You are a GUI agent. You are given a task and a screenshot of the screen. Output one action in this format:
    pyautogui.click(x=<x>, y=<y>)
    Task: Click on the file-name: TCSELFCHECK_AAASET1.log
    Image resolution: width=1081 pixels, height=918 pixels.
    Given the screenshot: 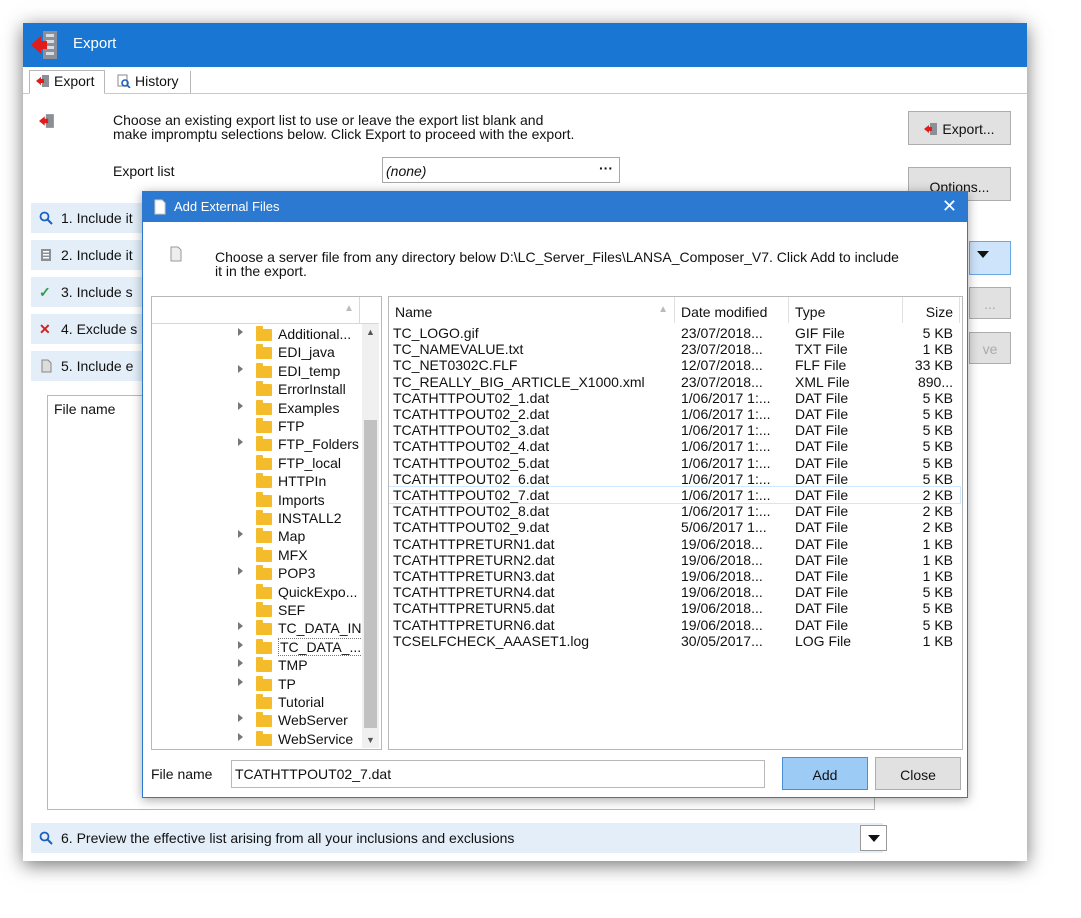 What is the action you would take?
    pyautogui.click(x=491, y=640)
    